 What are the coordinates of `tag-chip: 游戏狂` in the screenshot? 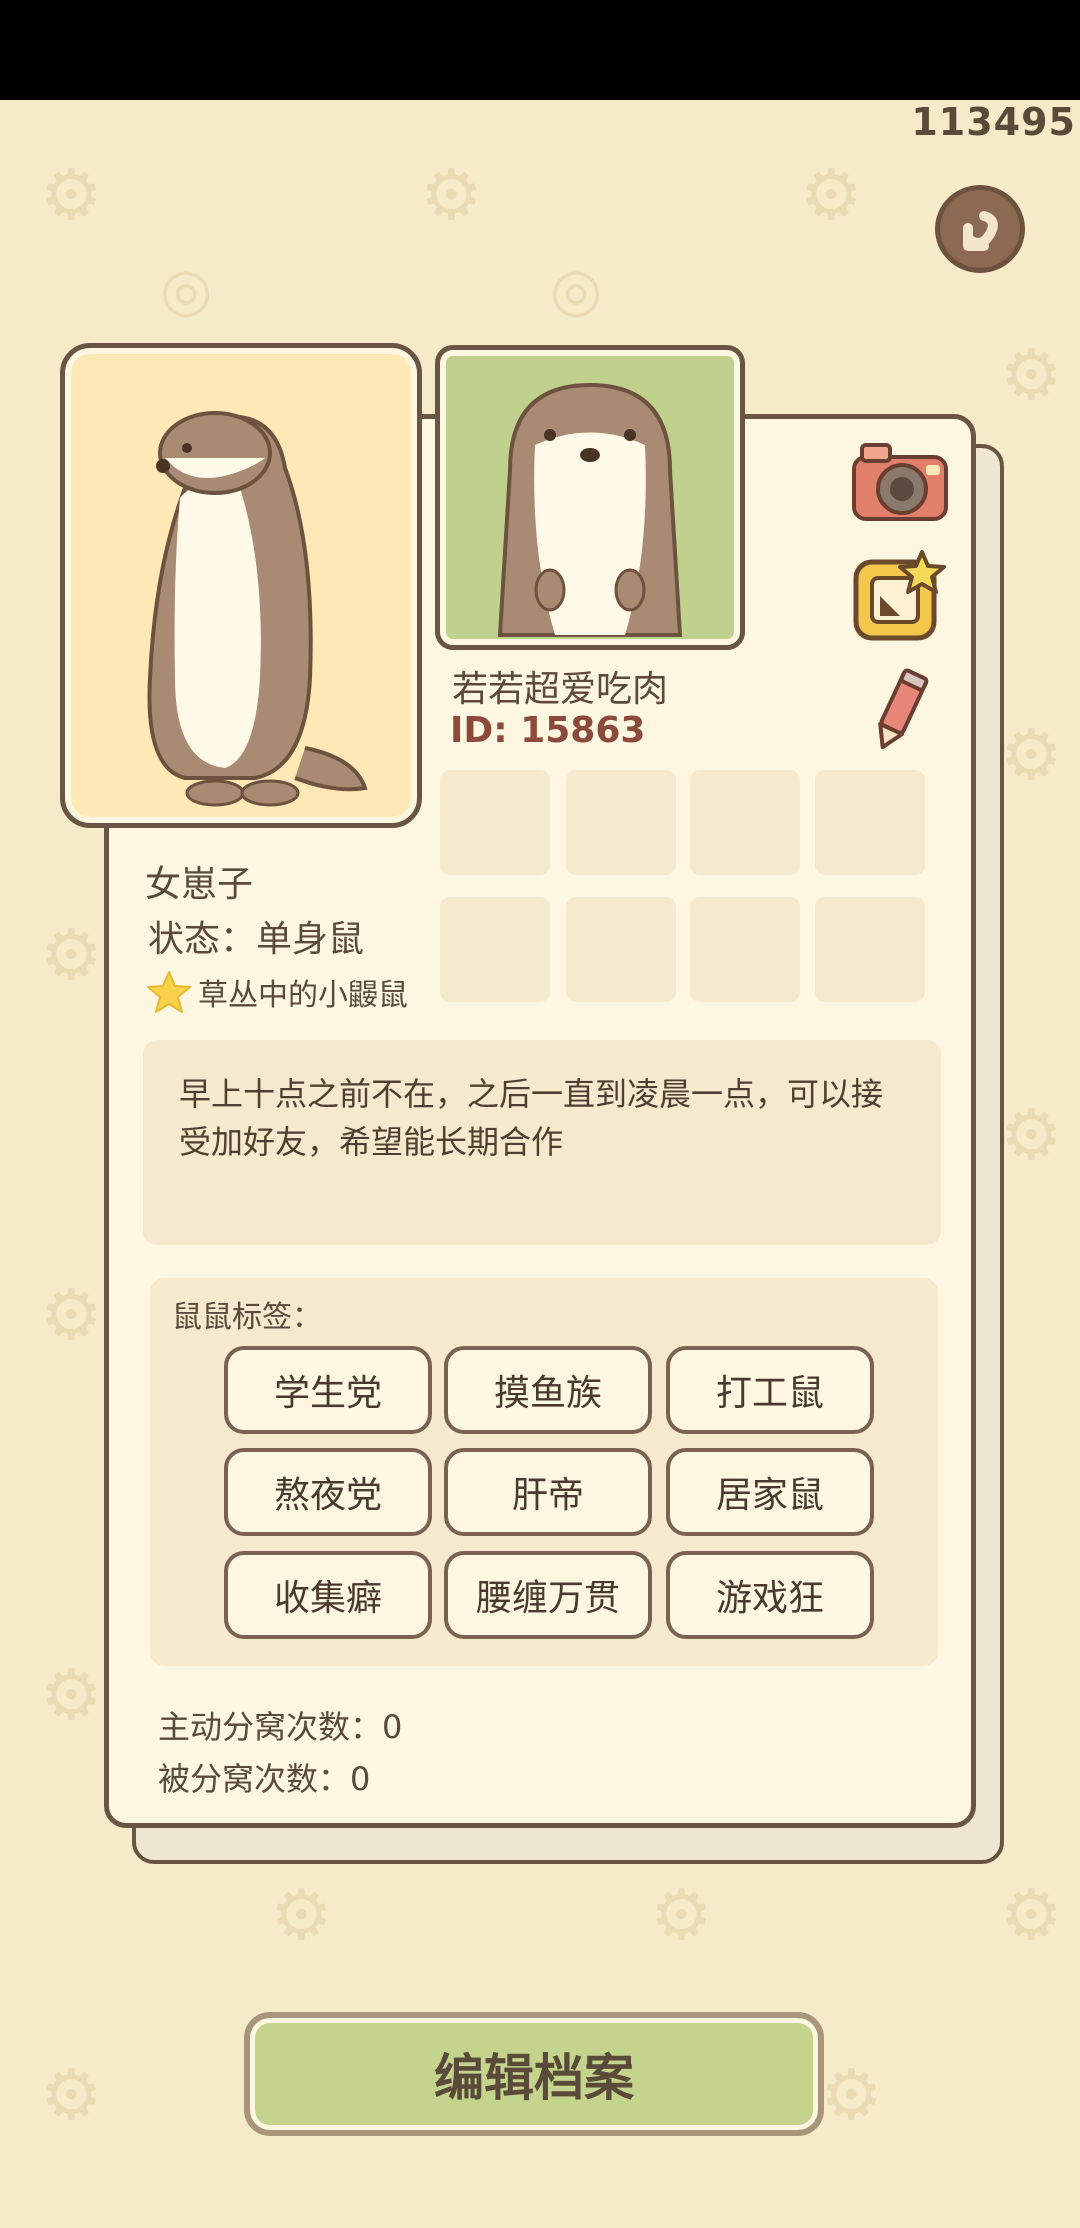 It's located at (770, 1595).